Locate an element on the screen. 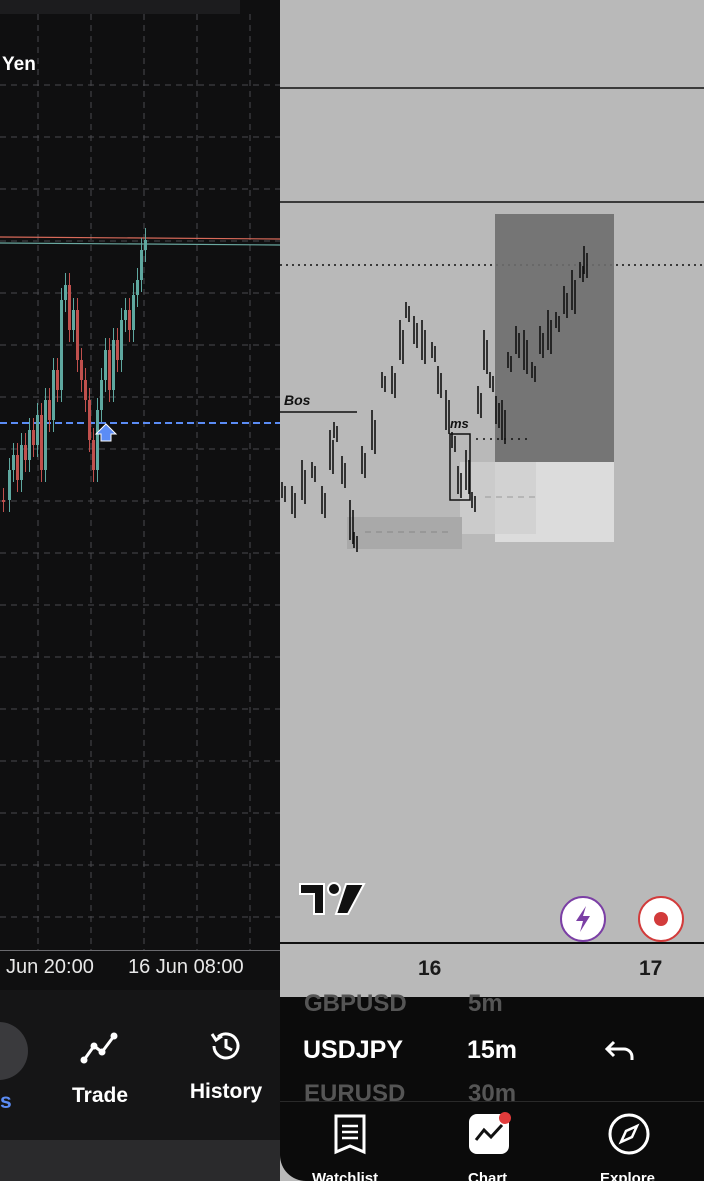 The height and width of the screenshot is (1181, 704). picker-symbol-selected: USDJPY is located at coordinates (353, 1050).